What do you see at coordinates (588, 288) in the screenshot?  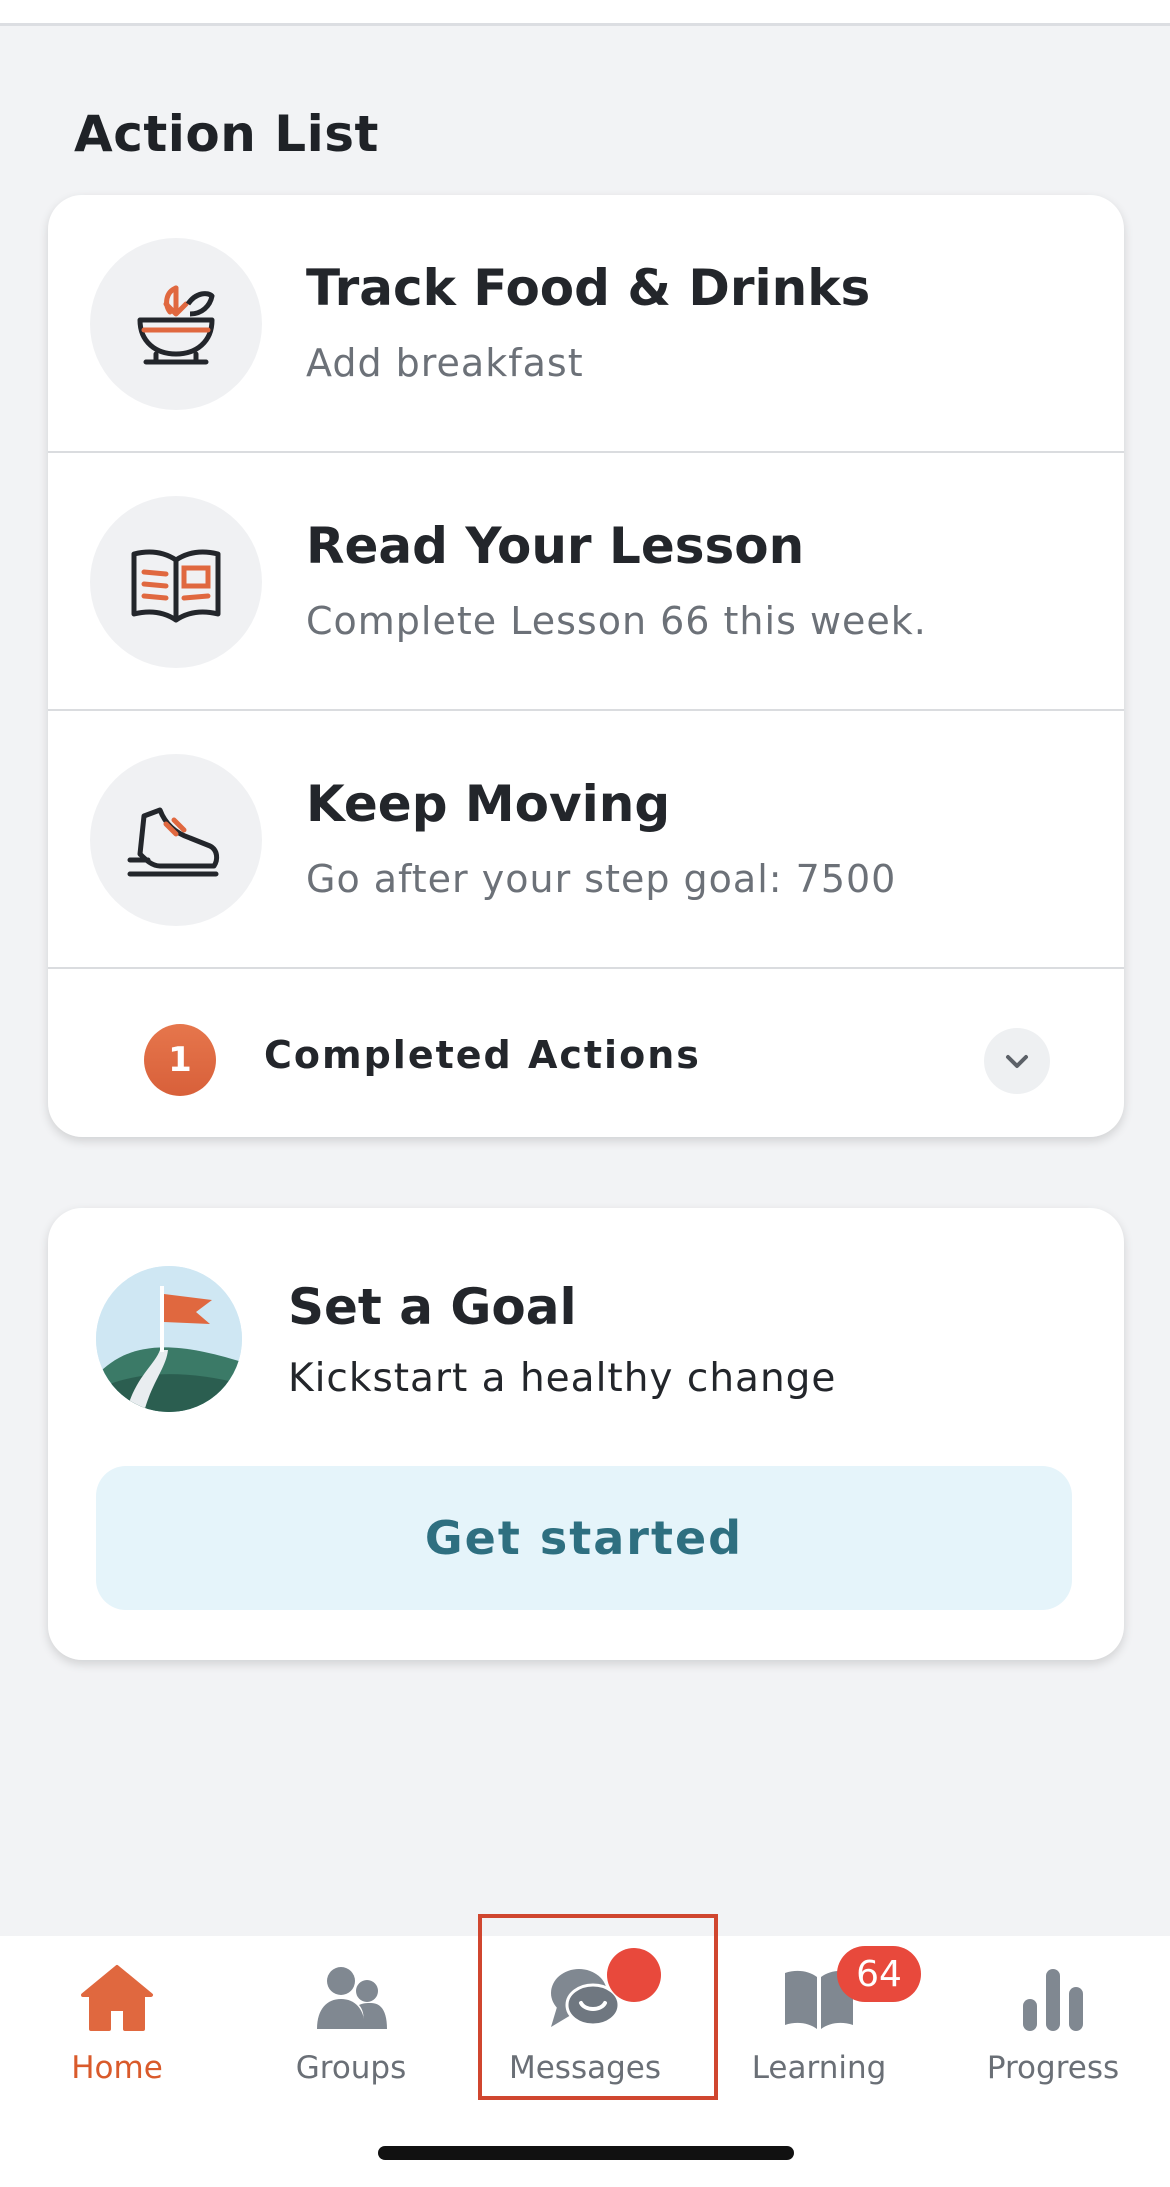 I see `action-title: Track Food & Drinks` at bounding box center [588, 288].